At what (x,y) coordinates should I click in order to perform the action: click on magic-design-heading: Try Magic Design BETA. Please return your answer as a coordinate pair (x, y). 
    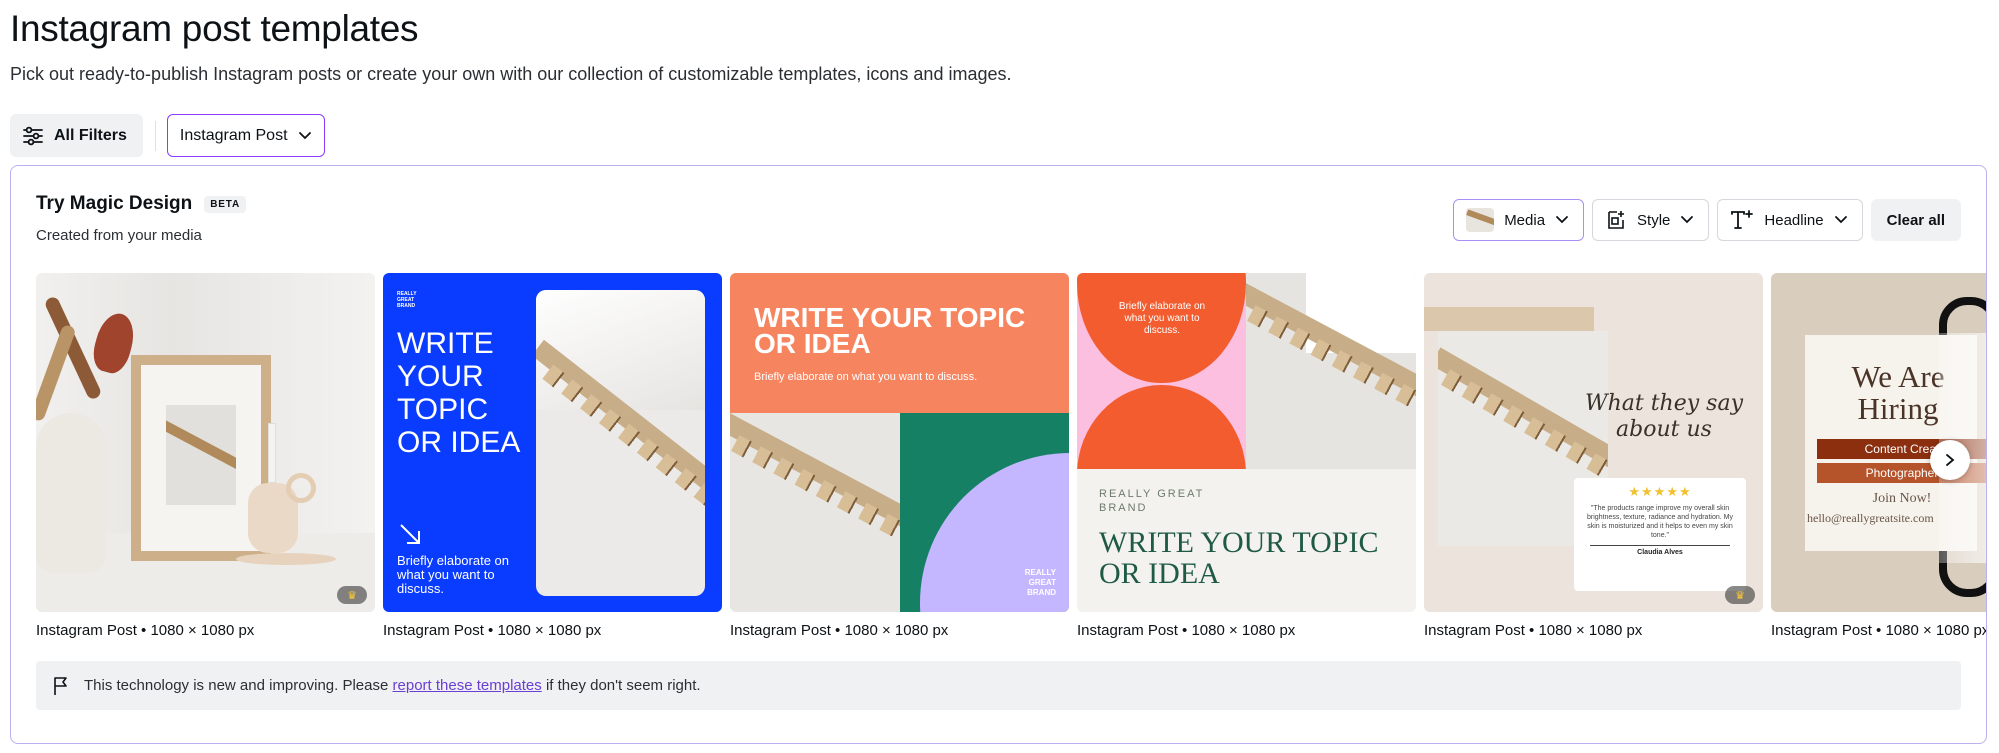
    Looking at the image, I should click on (141, 204).